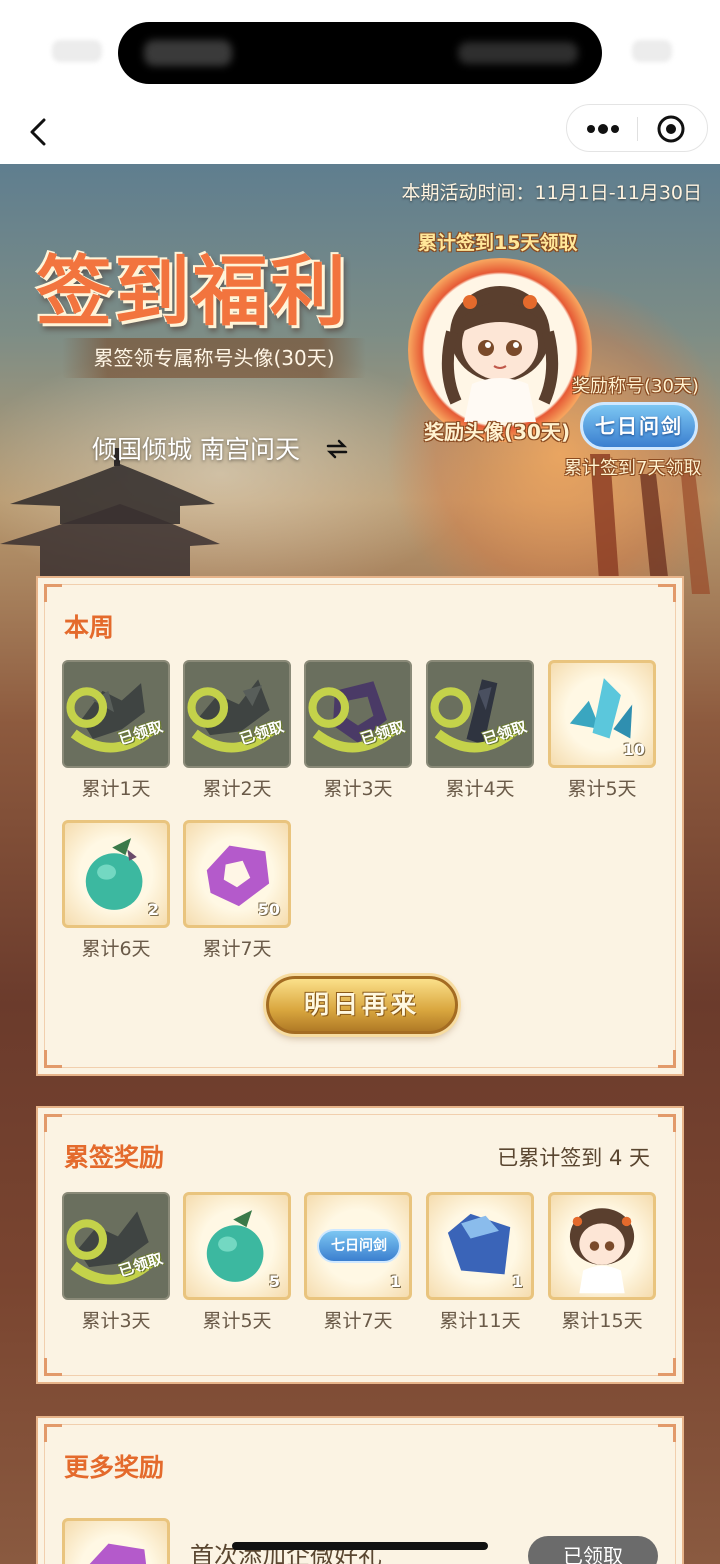 The height and width of the screenshot is (1564, 720). I want to click on chibi-avatar-icon, so click(500, 354).